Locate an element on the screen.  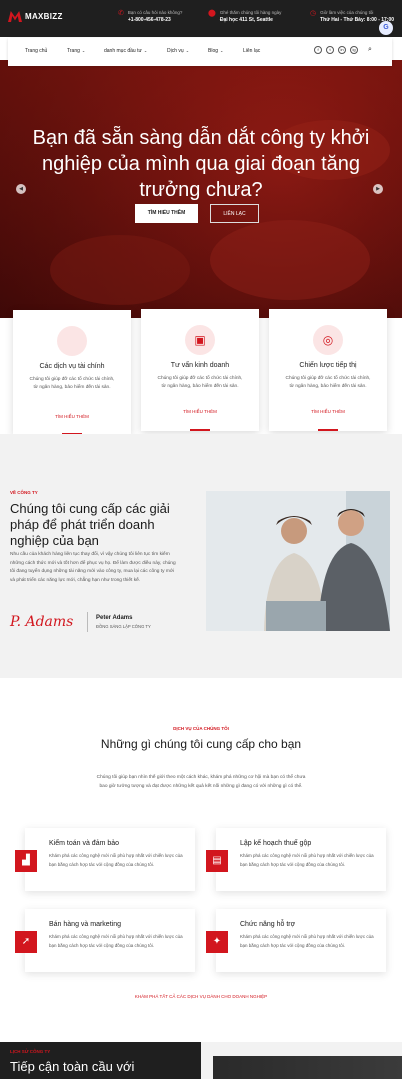
feature-title: Chiến lược tiếp thị is located at coordinates (328, 365).